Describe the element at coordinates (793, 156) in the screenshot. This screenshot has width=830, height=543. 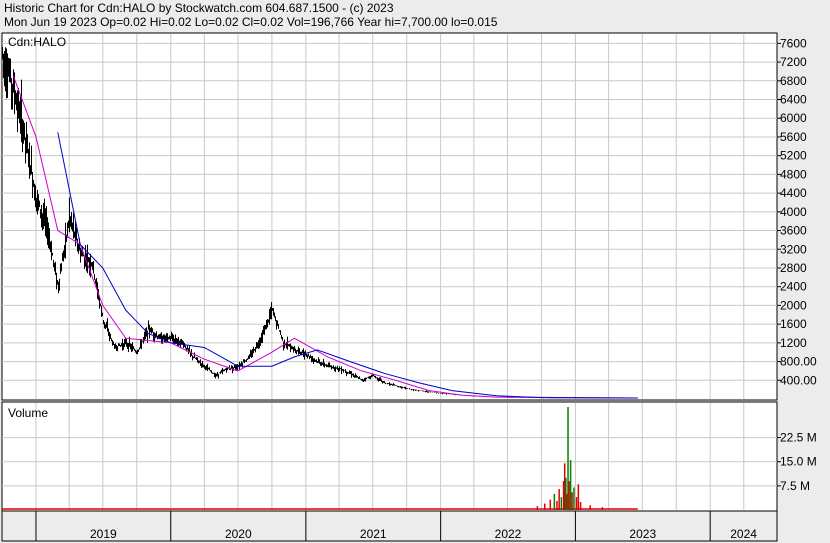
I see `price-tick-label: 5200` at that location.